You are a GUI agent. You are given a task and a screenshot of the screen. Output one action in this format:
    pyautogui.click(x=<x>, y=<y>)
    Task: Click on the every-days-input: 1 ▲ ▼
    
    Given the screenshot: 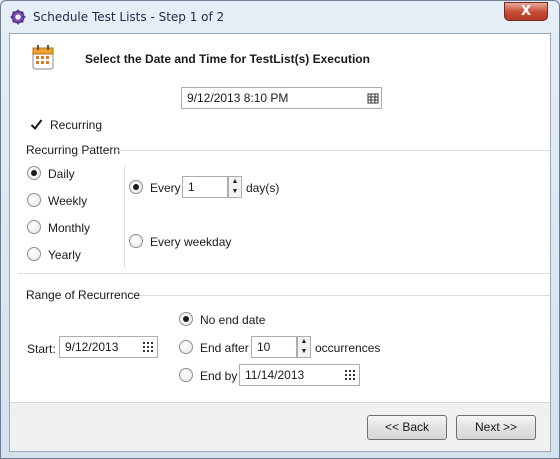 What is the action you would take?
    pyautogui.click(x=212, y=187)
    